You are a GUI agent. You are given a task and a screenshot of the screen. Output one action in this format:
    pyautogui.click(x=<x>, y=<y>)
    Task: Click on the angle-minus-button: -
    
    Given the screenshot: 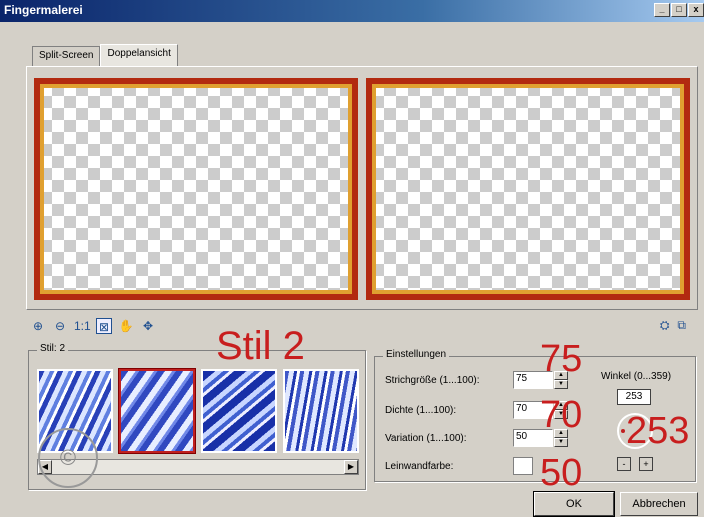 What is the action you would take?
    pyautogui.click(x=624, y=464)
    